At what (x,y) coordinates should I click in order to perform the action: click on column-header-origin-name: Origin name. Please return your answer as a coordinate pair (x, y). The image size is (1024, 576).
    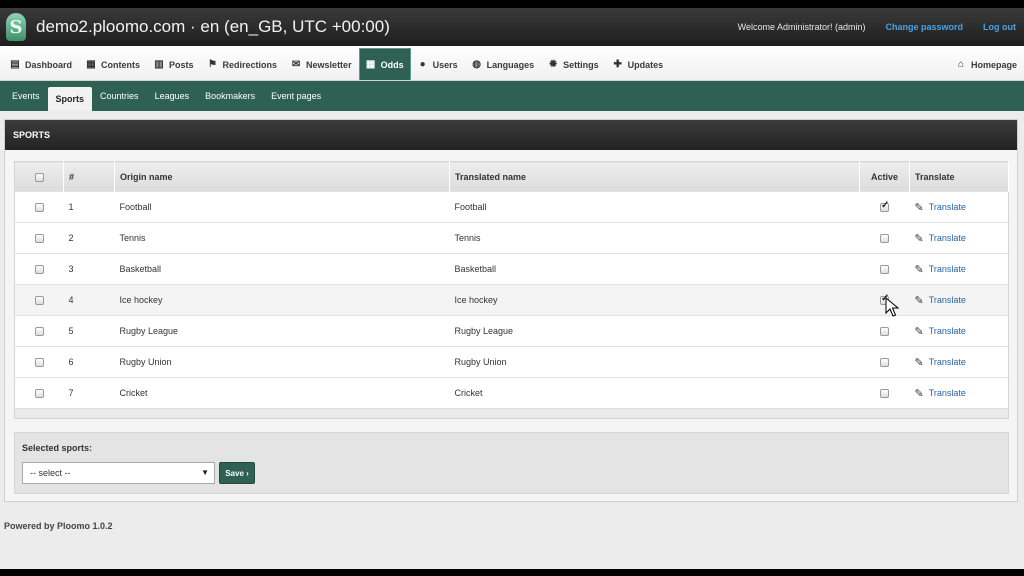
    Looking at the image, I should click on (282, 176).